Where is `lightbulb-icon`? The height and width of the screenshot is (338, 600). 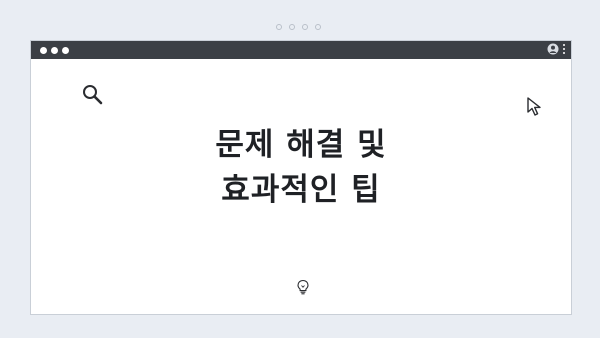 lightbulb-icon is located at coordinates (303, 287).